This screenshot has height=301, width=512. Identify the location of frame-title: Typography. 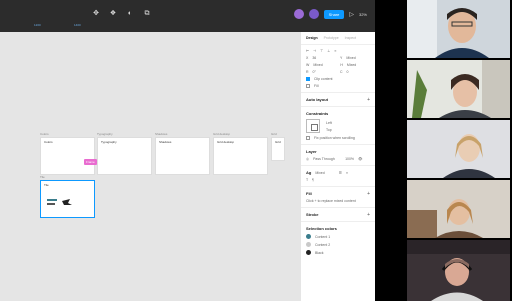
(109, 142).